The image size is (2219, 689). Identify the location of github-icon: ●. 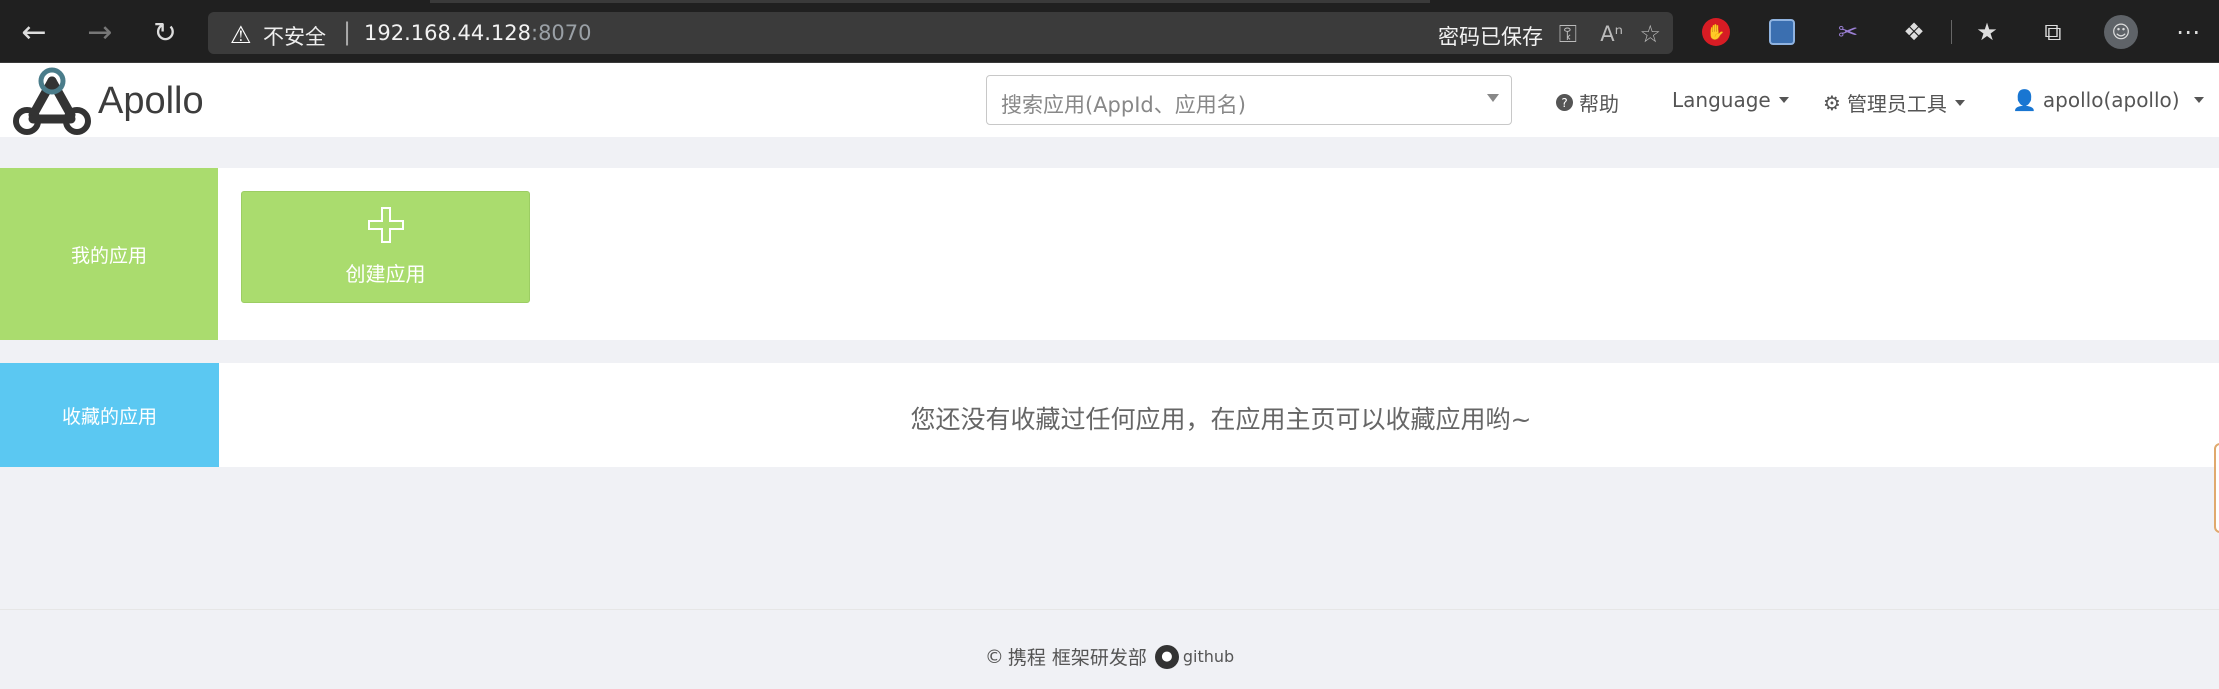
(1166, 656).